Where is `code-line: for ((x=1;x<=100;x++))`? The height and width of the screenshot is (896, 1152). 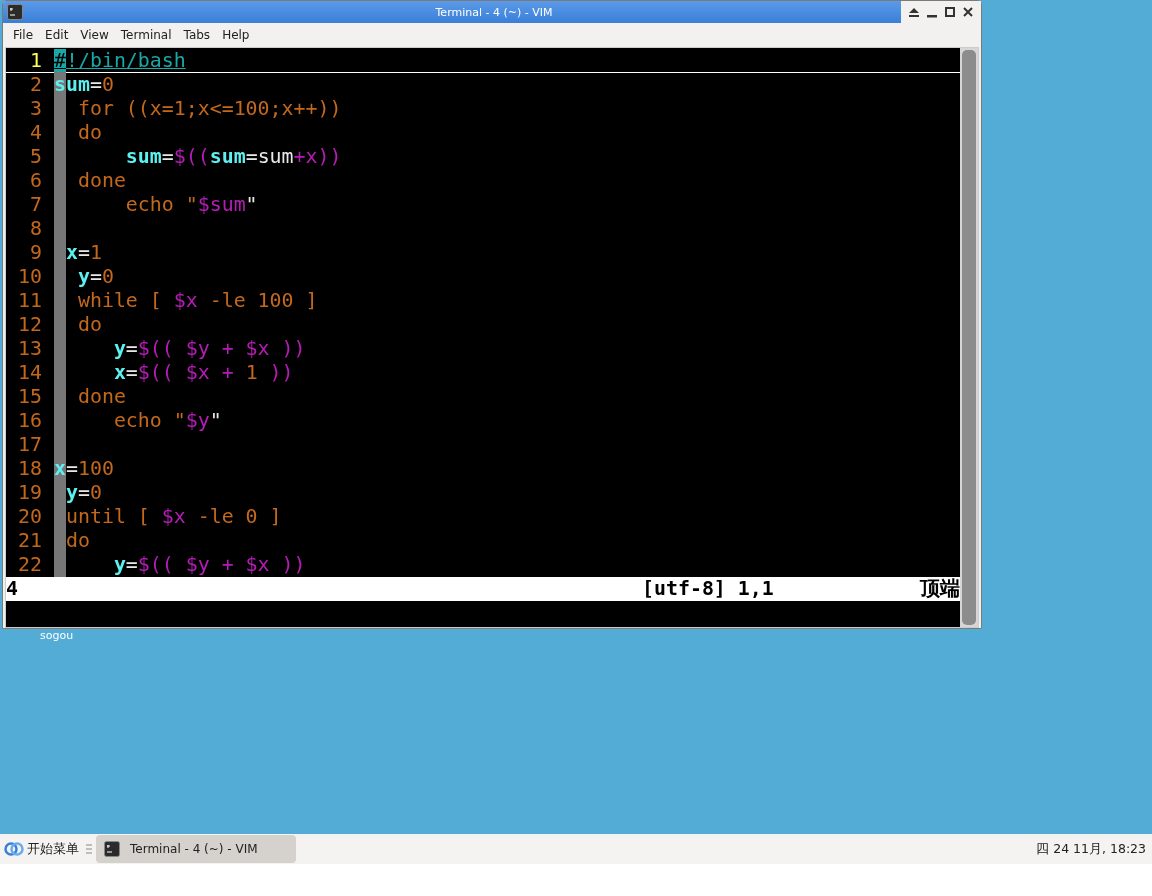
code-line: for ((x=1;x<=100;x++)) is located at coordinates (209, 109).